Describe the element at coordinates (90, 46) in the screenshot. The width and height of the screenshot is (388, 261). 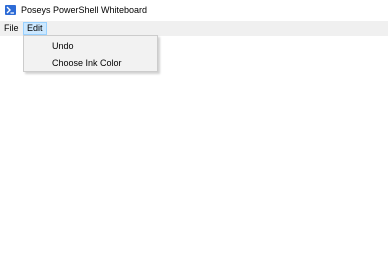
I see `menu-item-undo: Undo` at that location.